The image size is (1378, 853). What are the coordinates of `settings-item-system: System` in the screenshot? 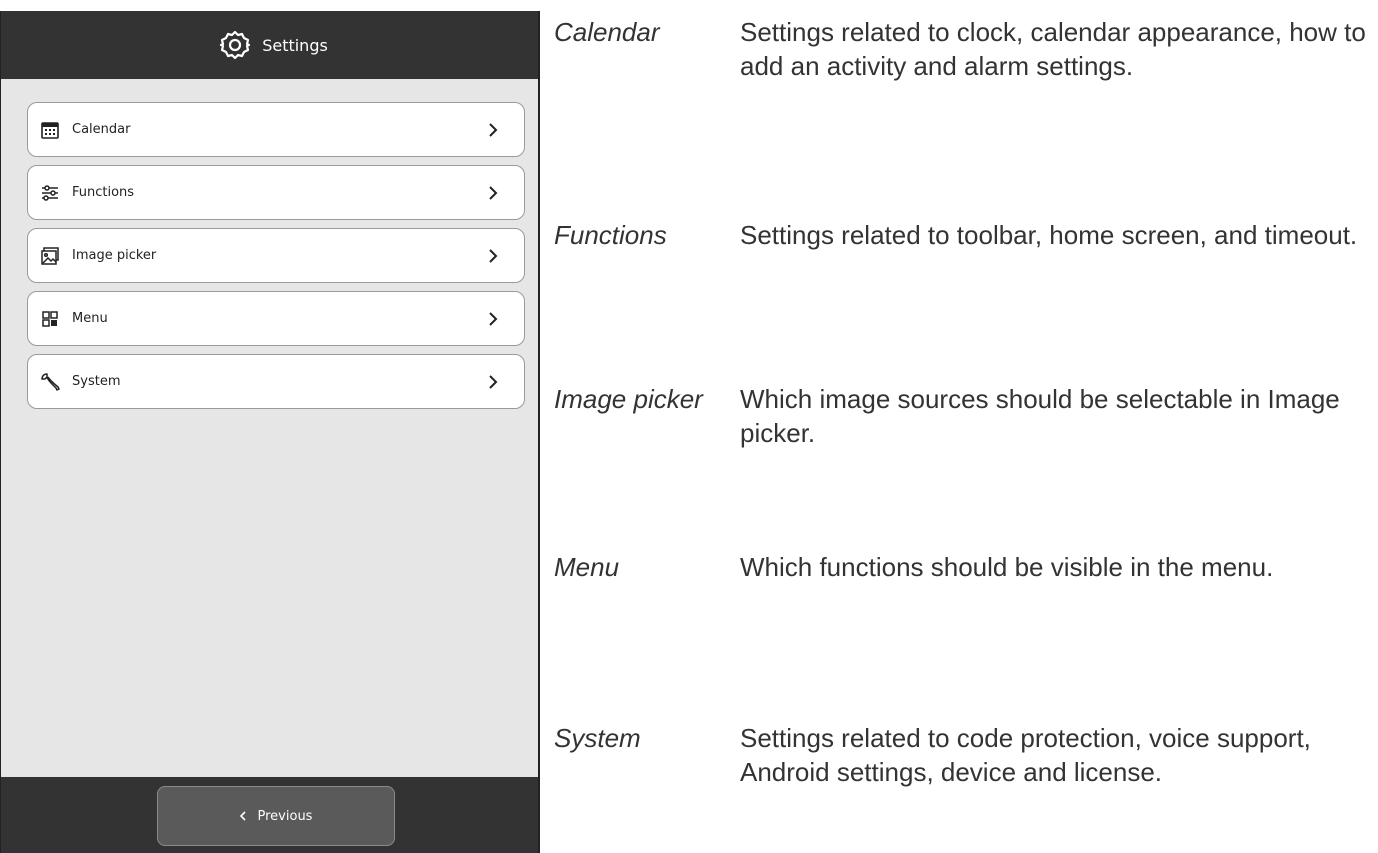 It's located at (276, 381).